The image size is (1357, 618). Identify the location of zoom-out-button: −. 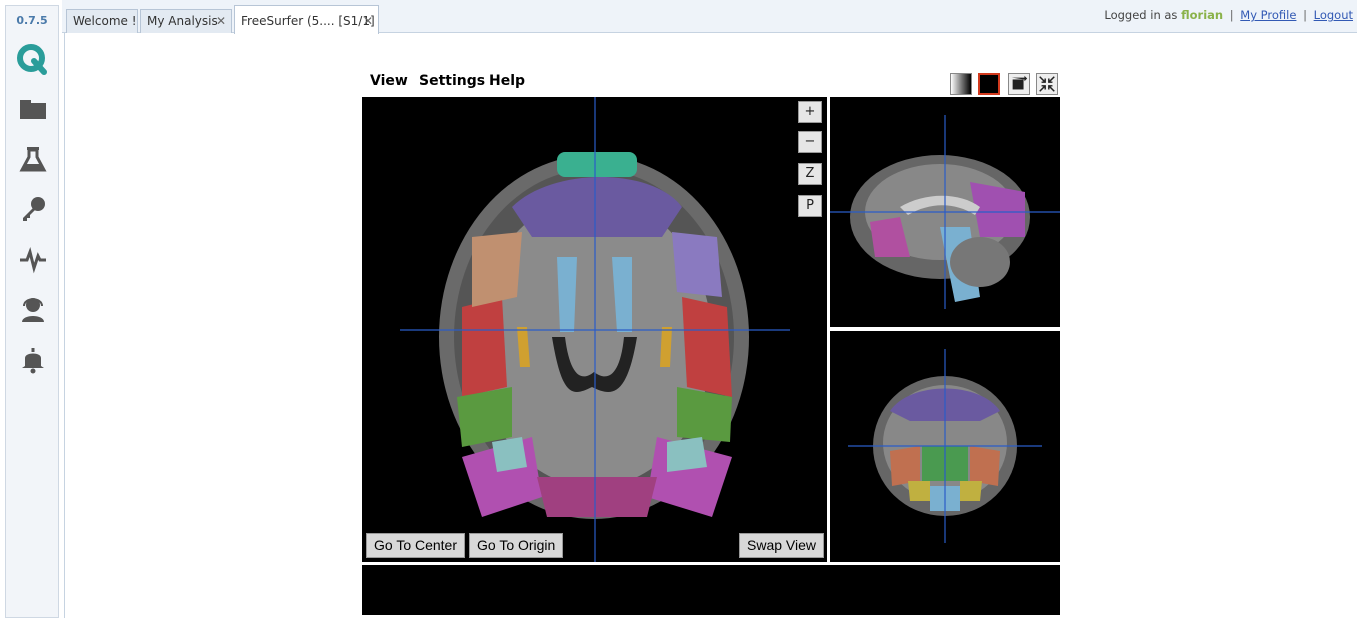
(810, 142).